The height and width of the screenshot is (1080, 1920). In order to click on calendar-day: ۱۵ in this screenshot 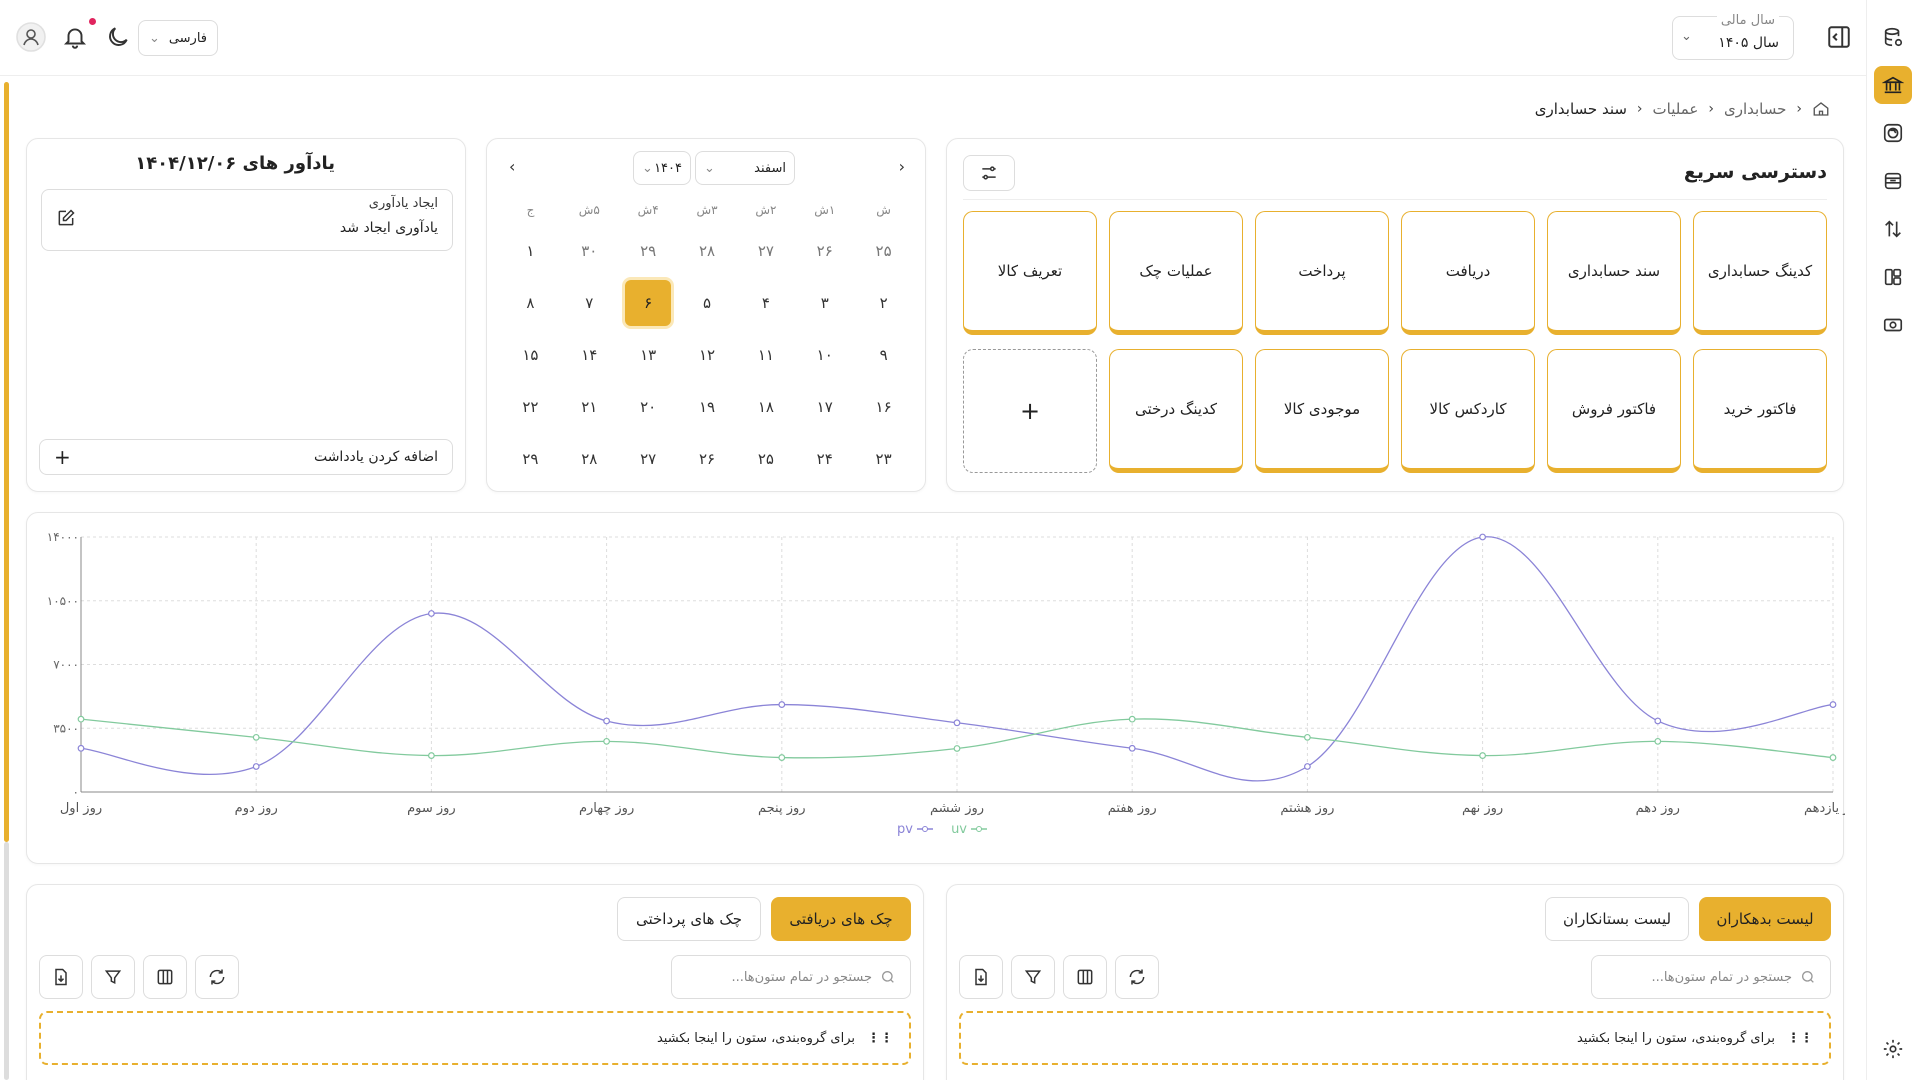, I will do `click(530, 355)`.